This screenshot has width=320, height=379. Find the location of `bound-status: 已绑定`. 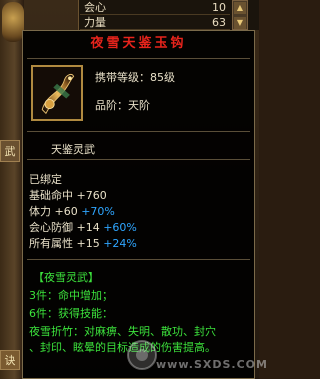

bound-status: 已绑定 is located at coordinates (45, 179).